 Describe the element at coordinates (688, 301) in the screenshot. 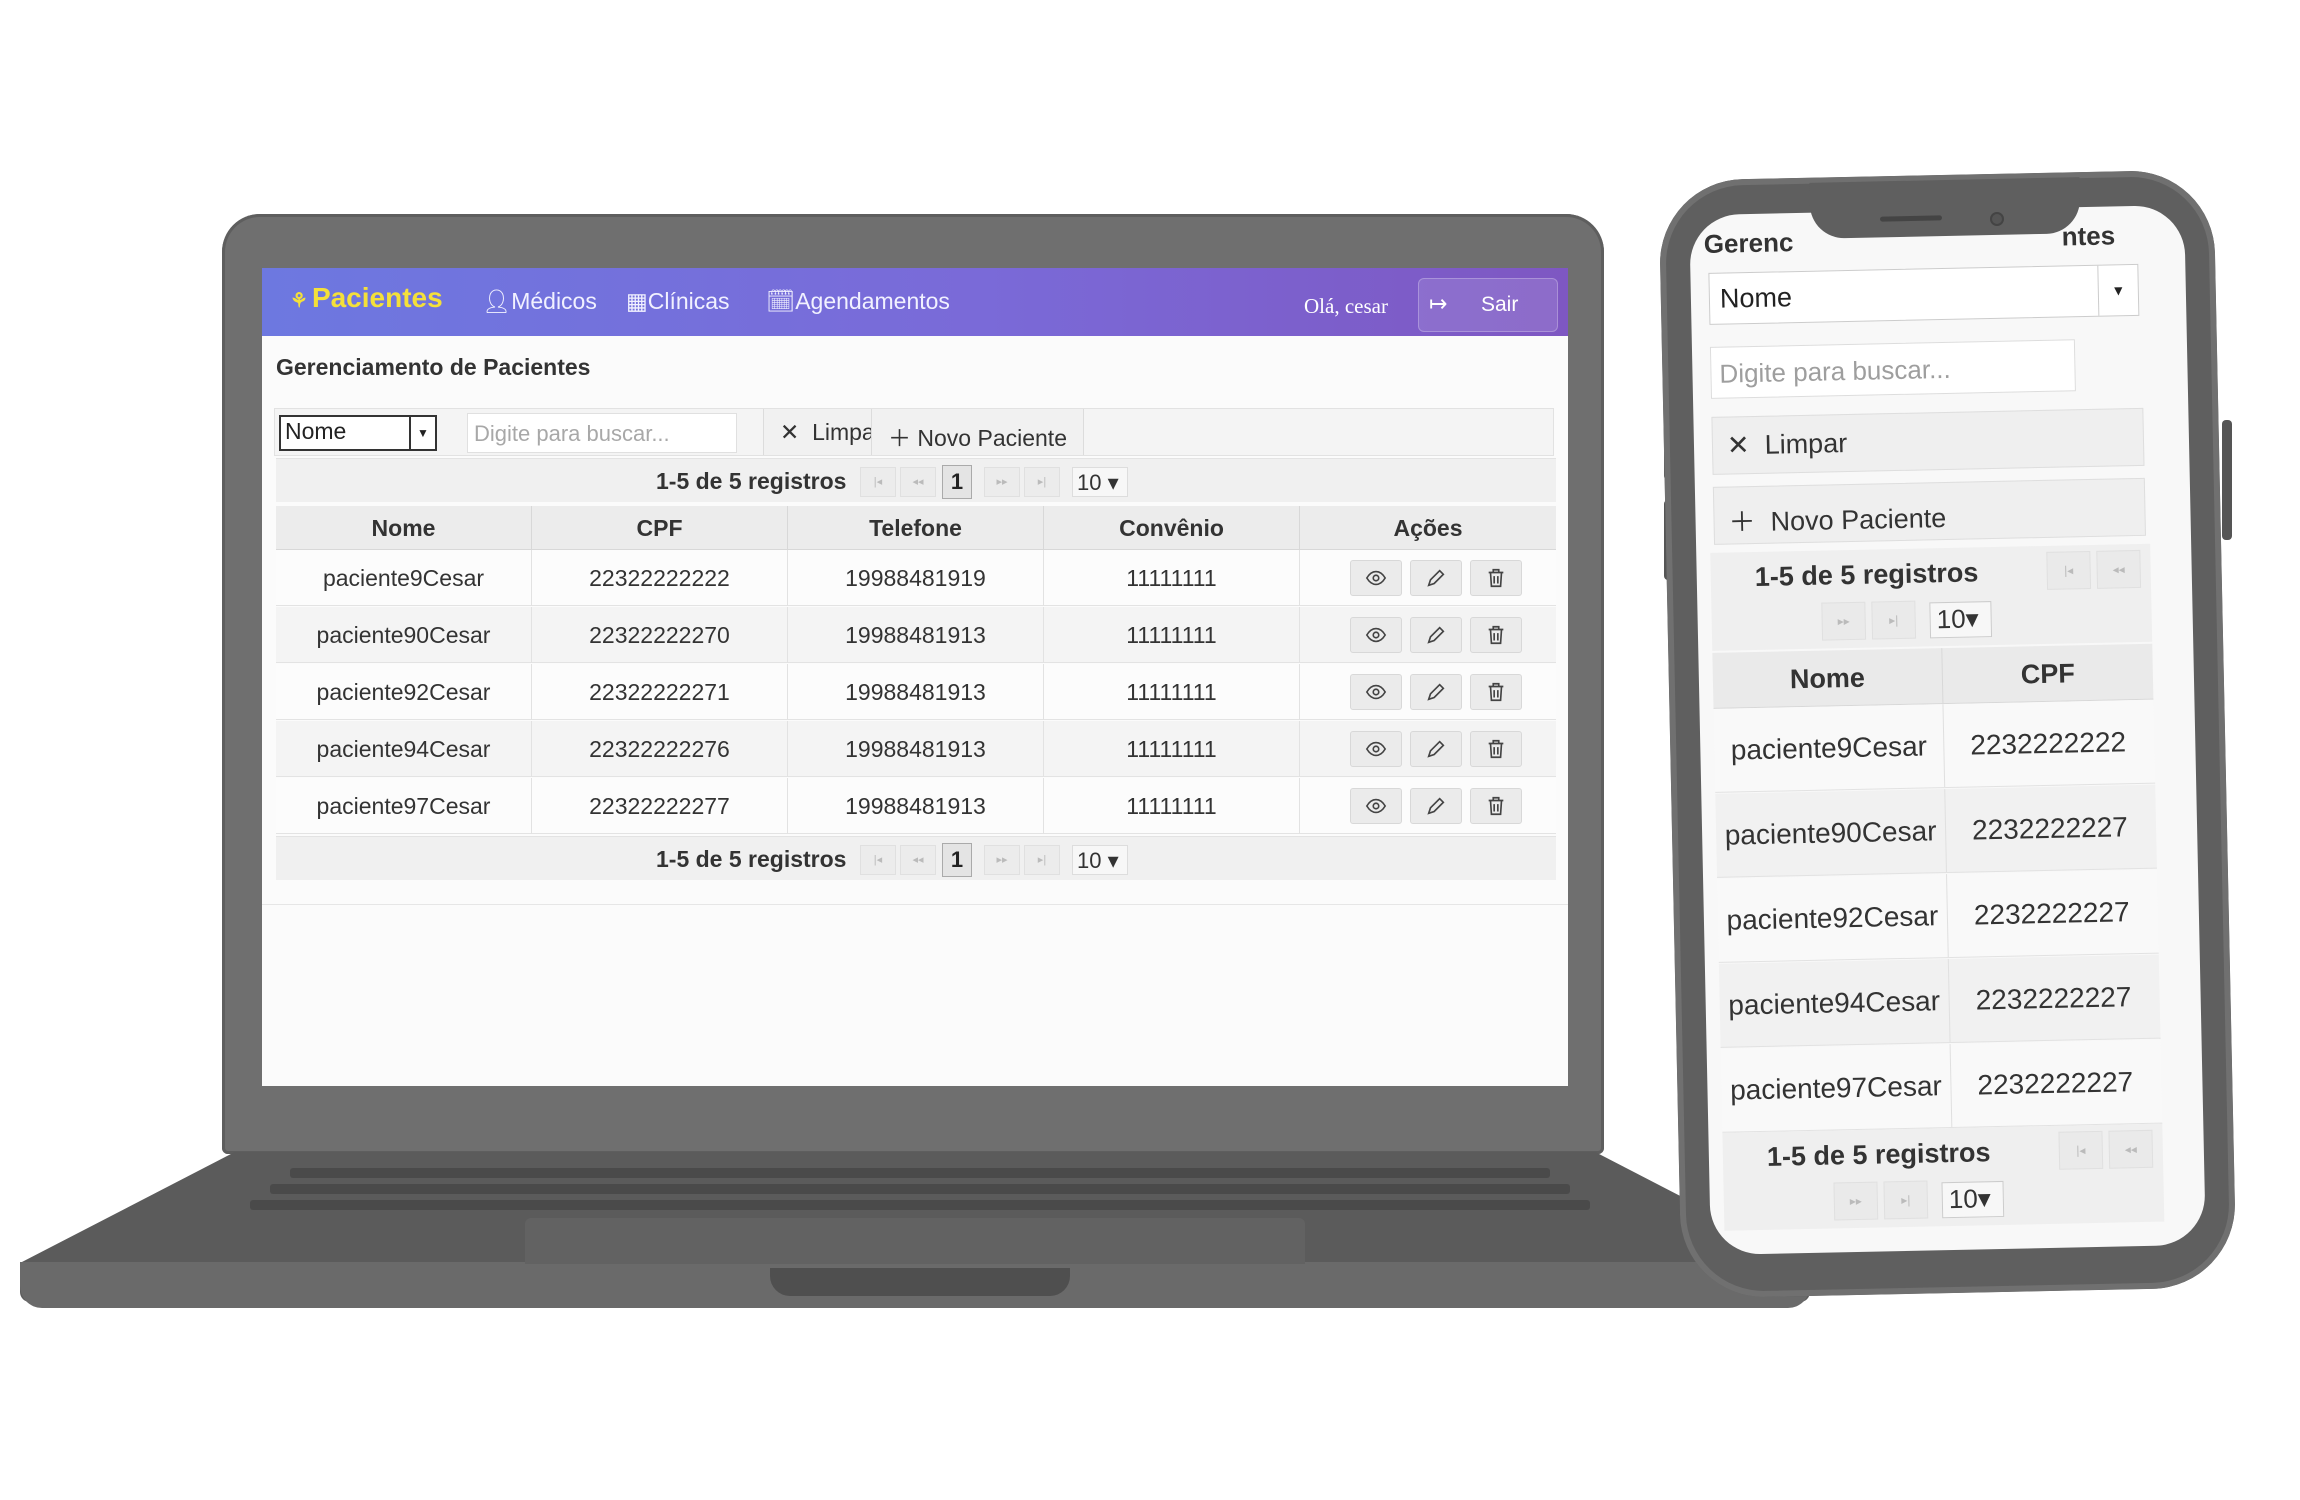

I see `nav-link-label: Clínicas` at that location.